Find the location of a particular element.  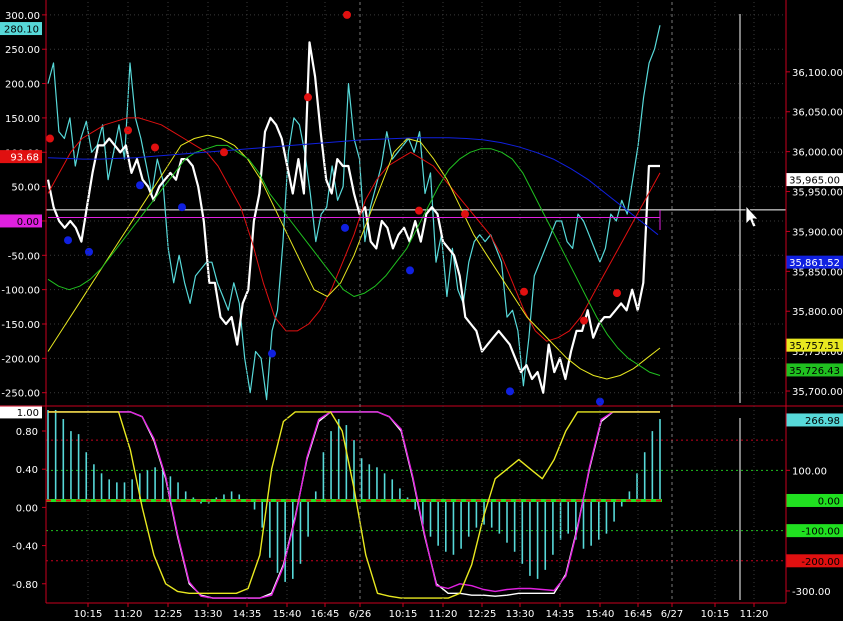

osc-value-label-text: -100.00 is located at coordinates (820, 532).